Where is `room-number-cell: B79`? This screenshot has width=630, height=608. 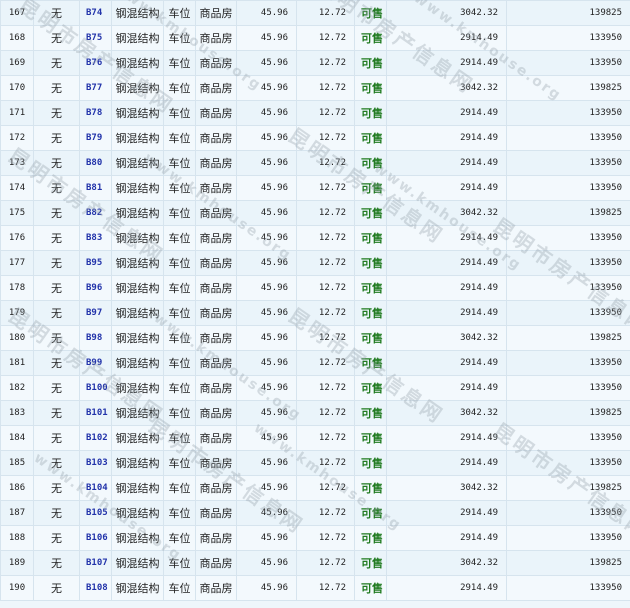
room-number-cell: B79 is located at coordinates (95, 138).